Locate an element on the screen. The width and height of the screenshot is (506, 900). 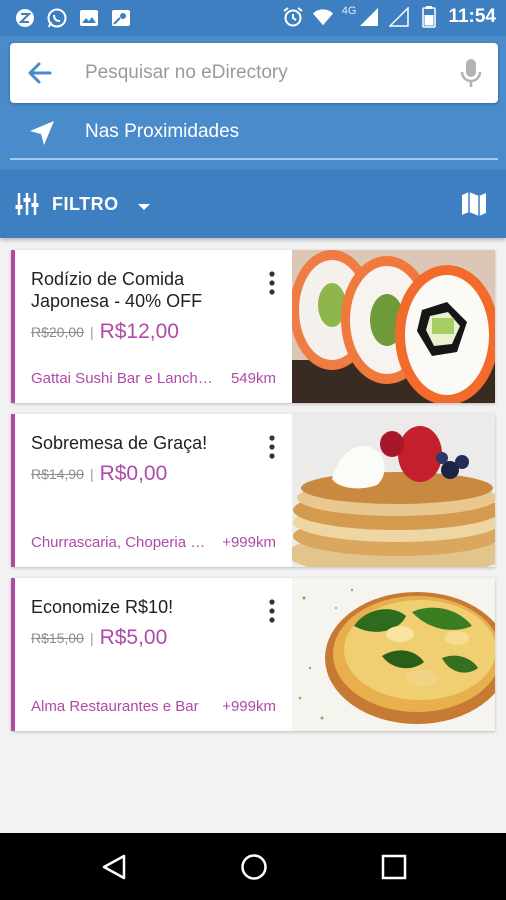
search-input: Pesquisar no eDirectory is located at coordinates (186, 73).